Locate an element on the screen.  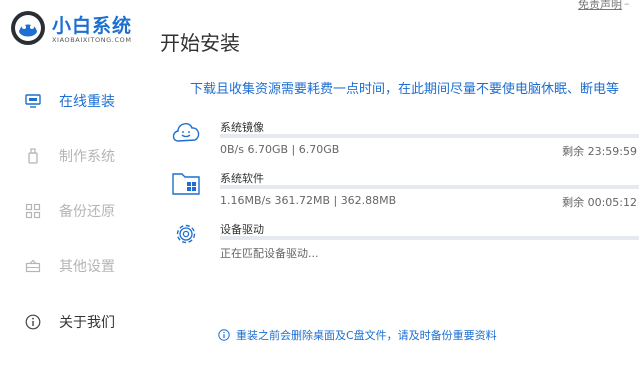
sidebar-item-label: 在线重装 is located at coordinates (87, 102).